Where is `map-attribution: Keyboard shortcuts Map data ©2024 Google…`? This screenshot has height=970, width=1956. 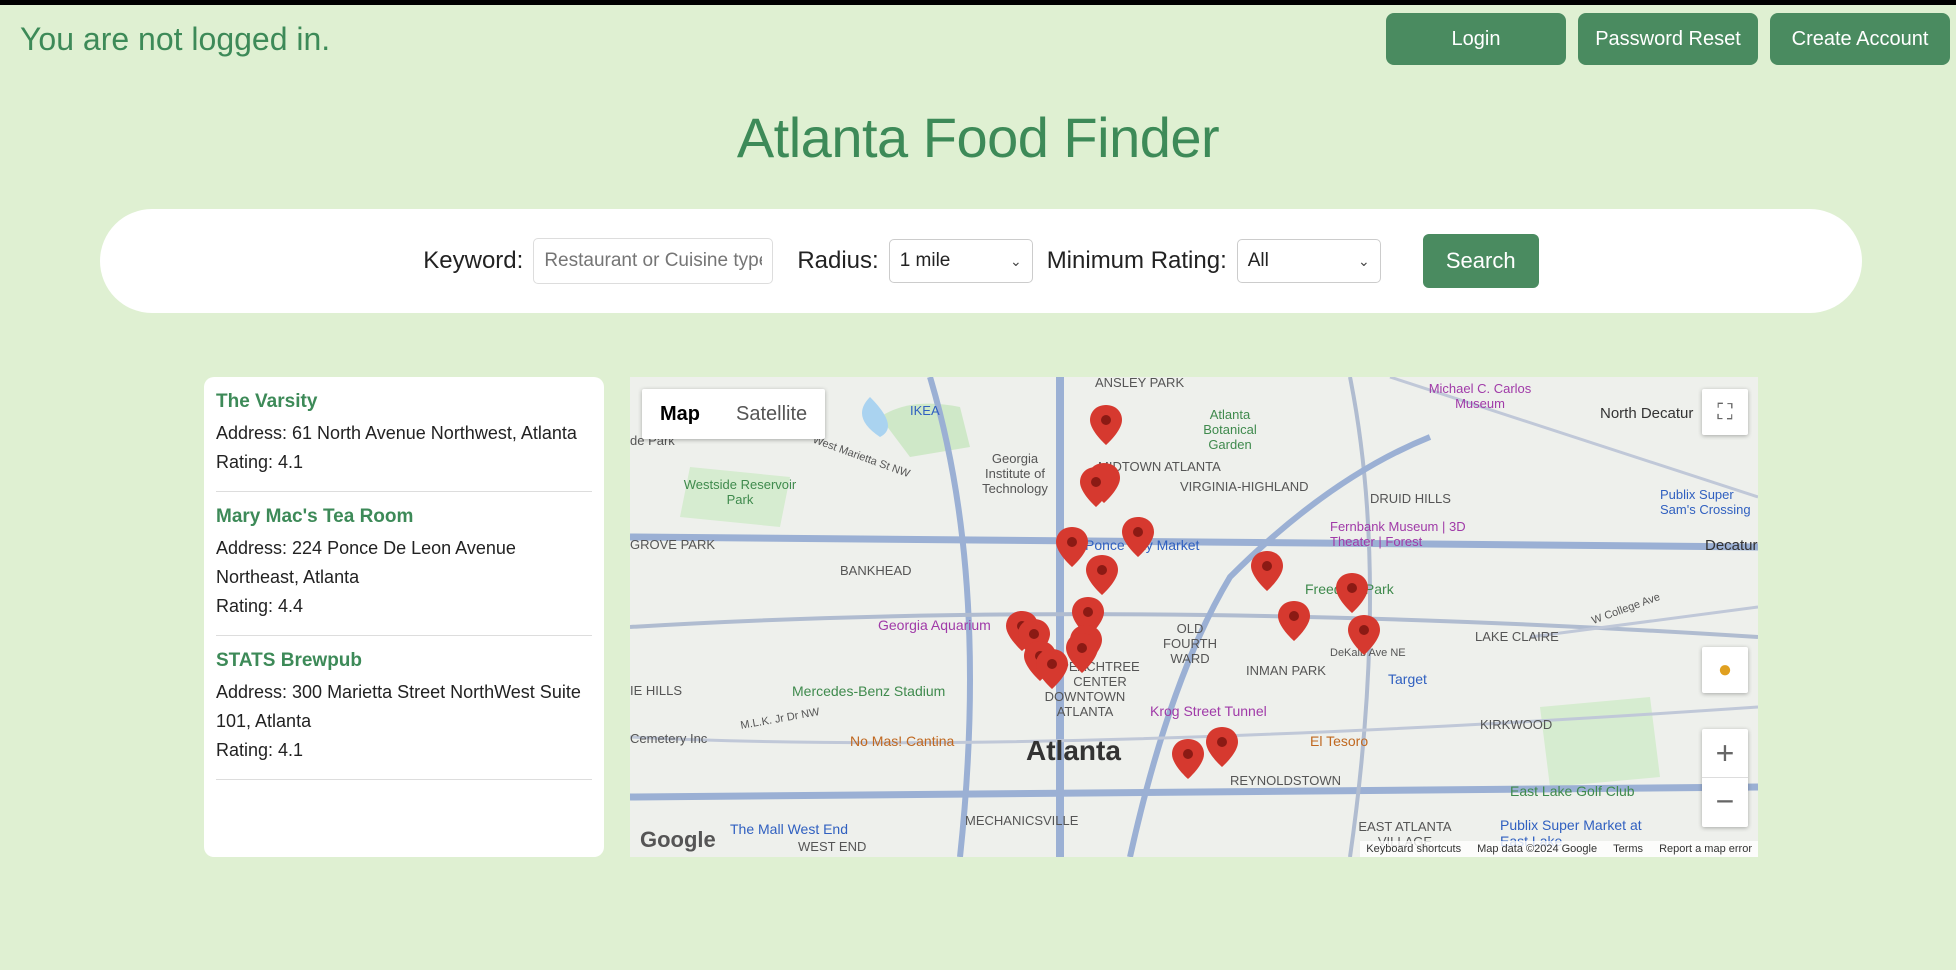
map-attribution: Keyboard shortcuts Map data ©2024 Google… is located at coordinates (1559, 849).